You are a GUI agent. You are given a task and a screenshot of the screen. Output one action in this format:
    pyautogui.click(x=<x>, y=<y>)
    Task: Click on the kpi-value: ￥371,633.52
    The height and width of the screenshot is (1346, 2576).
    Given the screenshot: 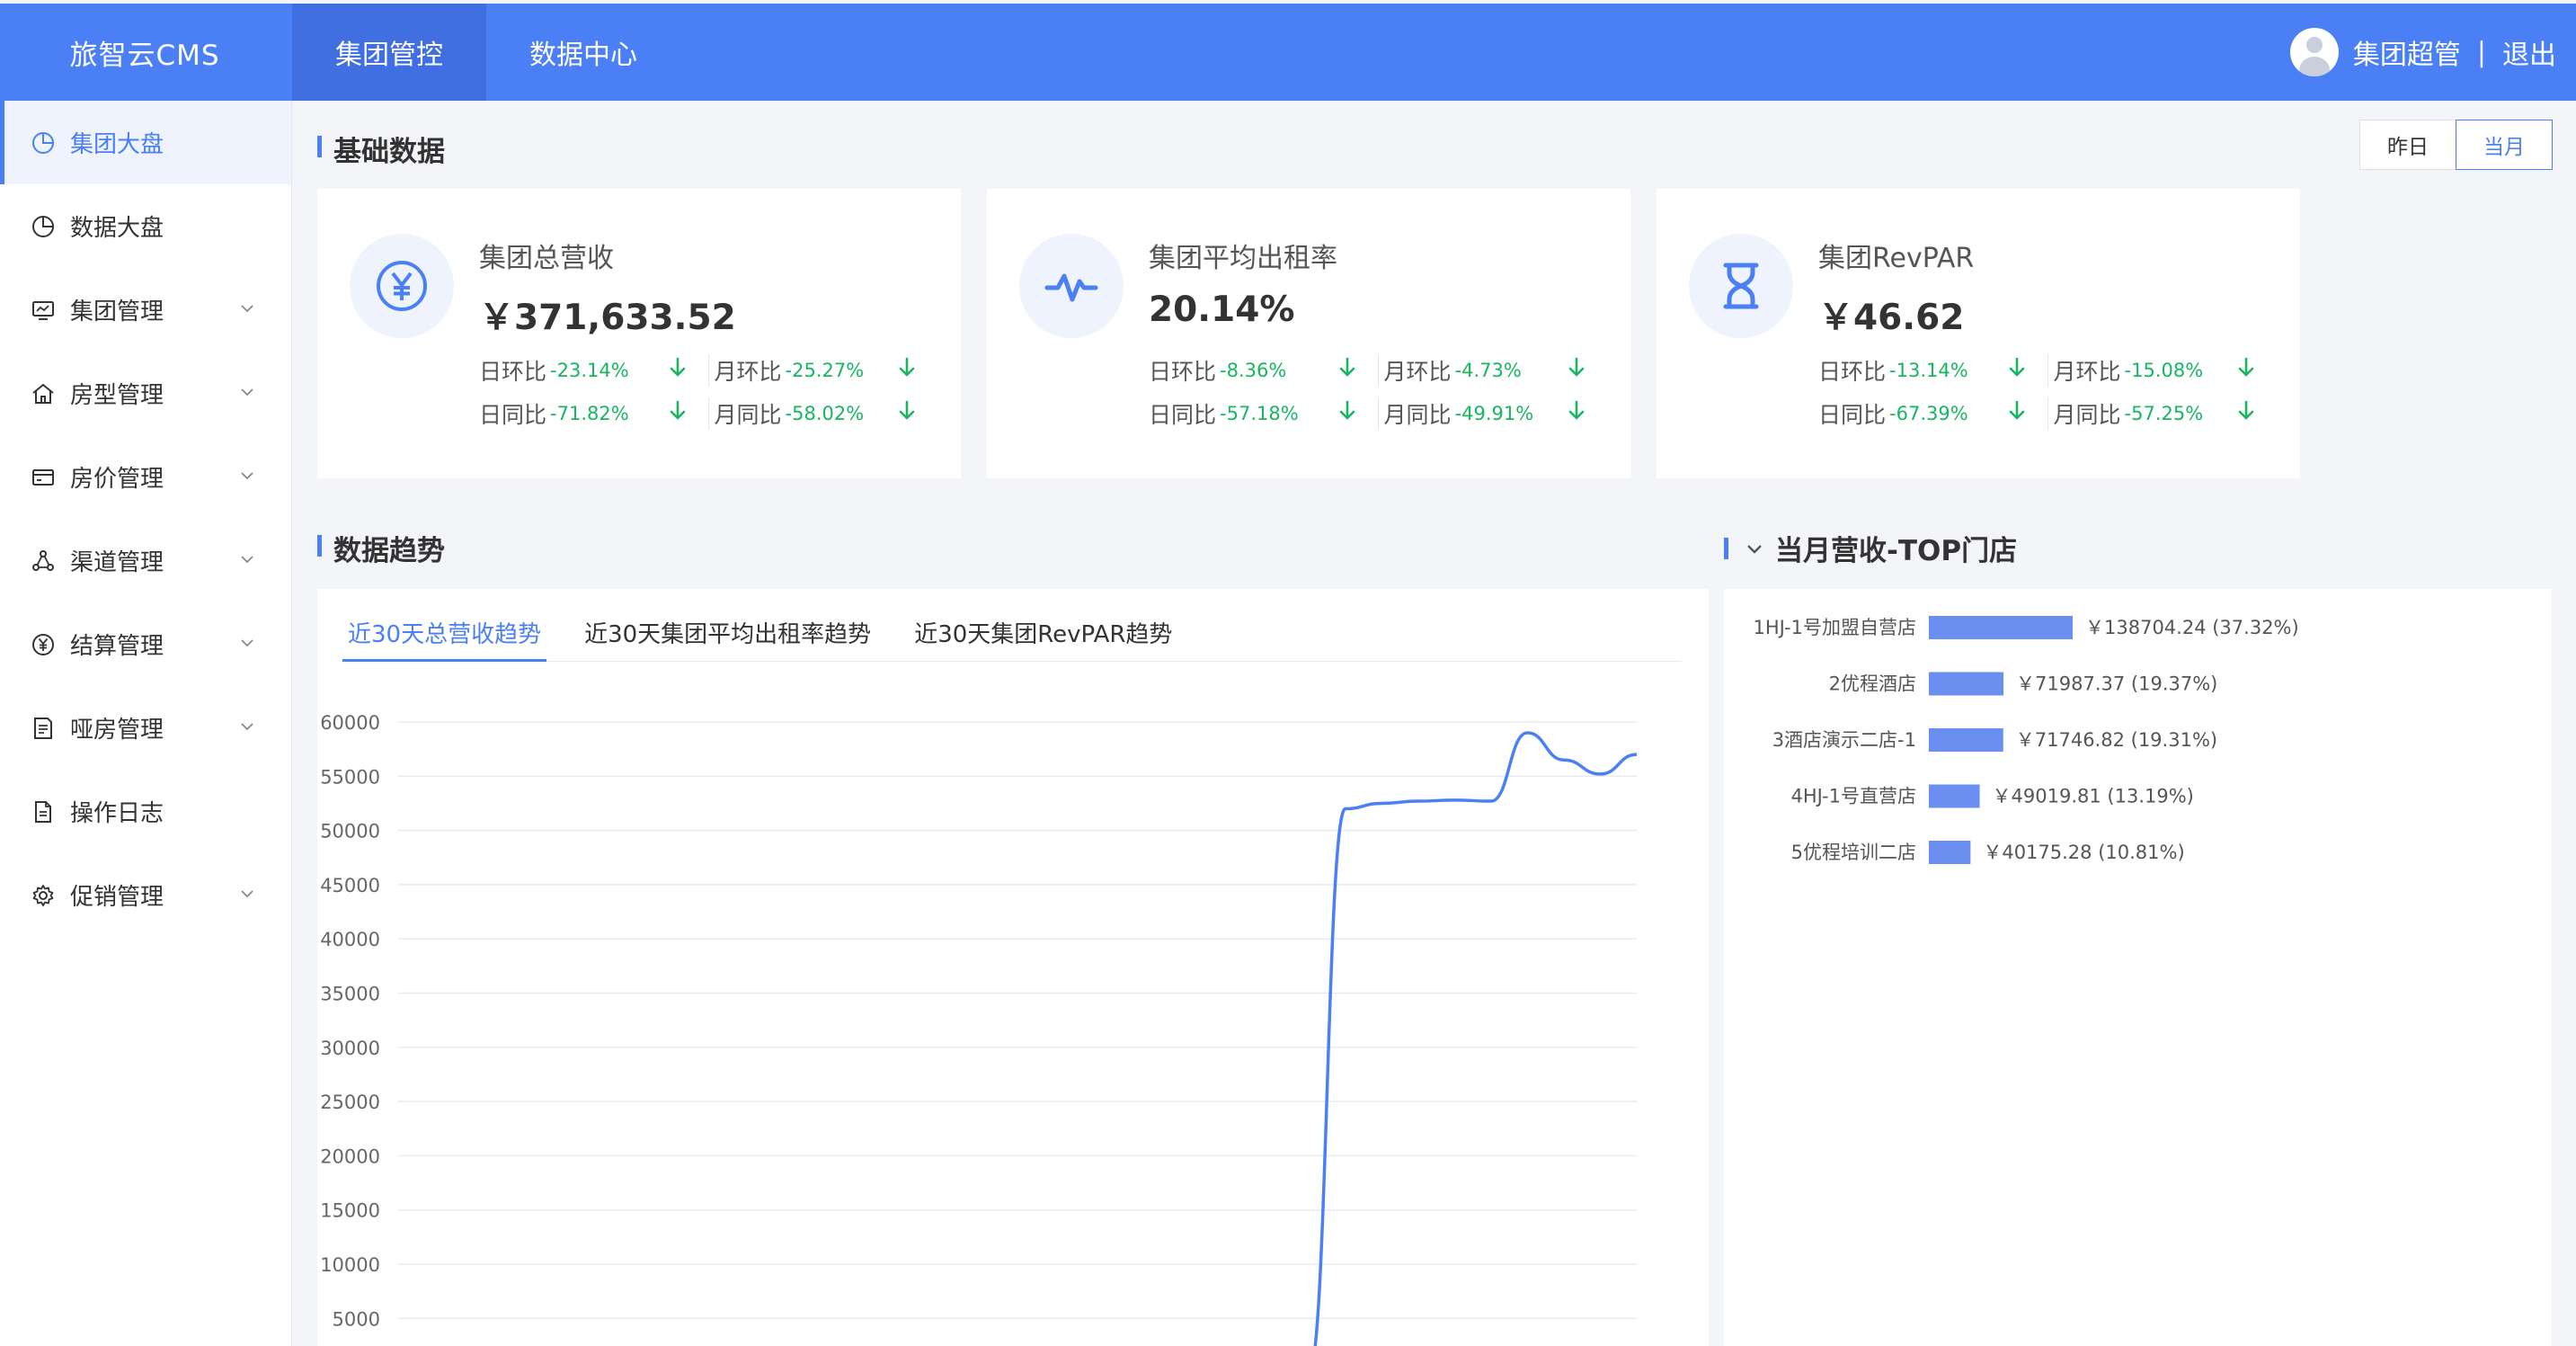 What is the action you would take?
    pyautogui.click(x=607, y=318)
    